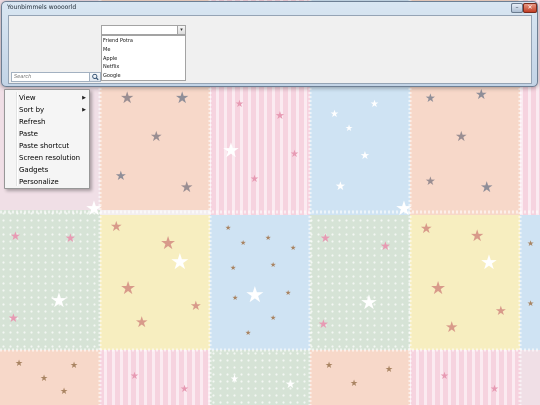  What do you see at coordinates (47, 110) in the screenshot?
I see `menu-item-sort-by: Sort by ▶` at bounding box center [47, 110].